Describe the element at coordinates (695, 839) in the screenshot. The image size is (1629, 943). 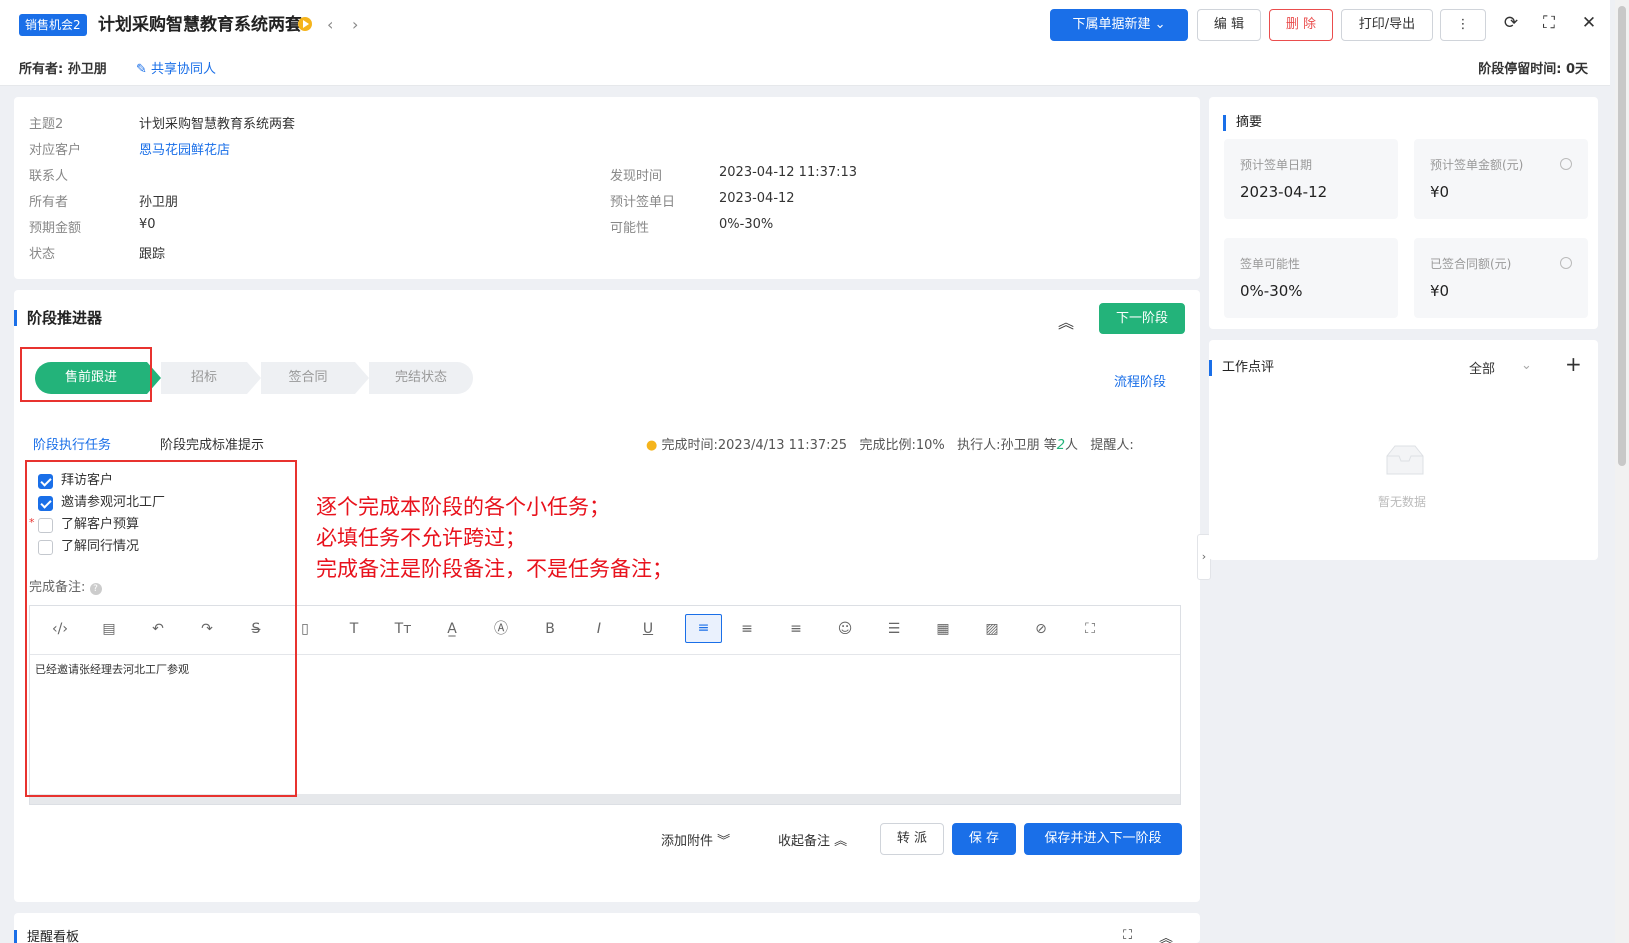
I see `add-attachment-button: 添加附件 ︾` at that location.